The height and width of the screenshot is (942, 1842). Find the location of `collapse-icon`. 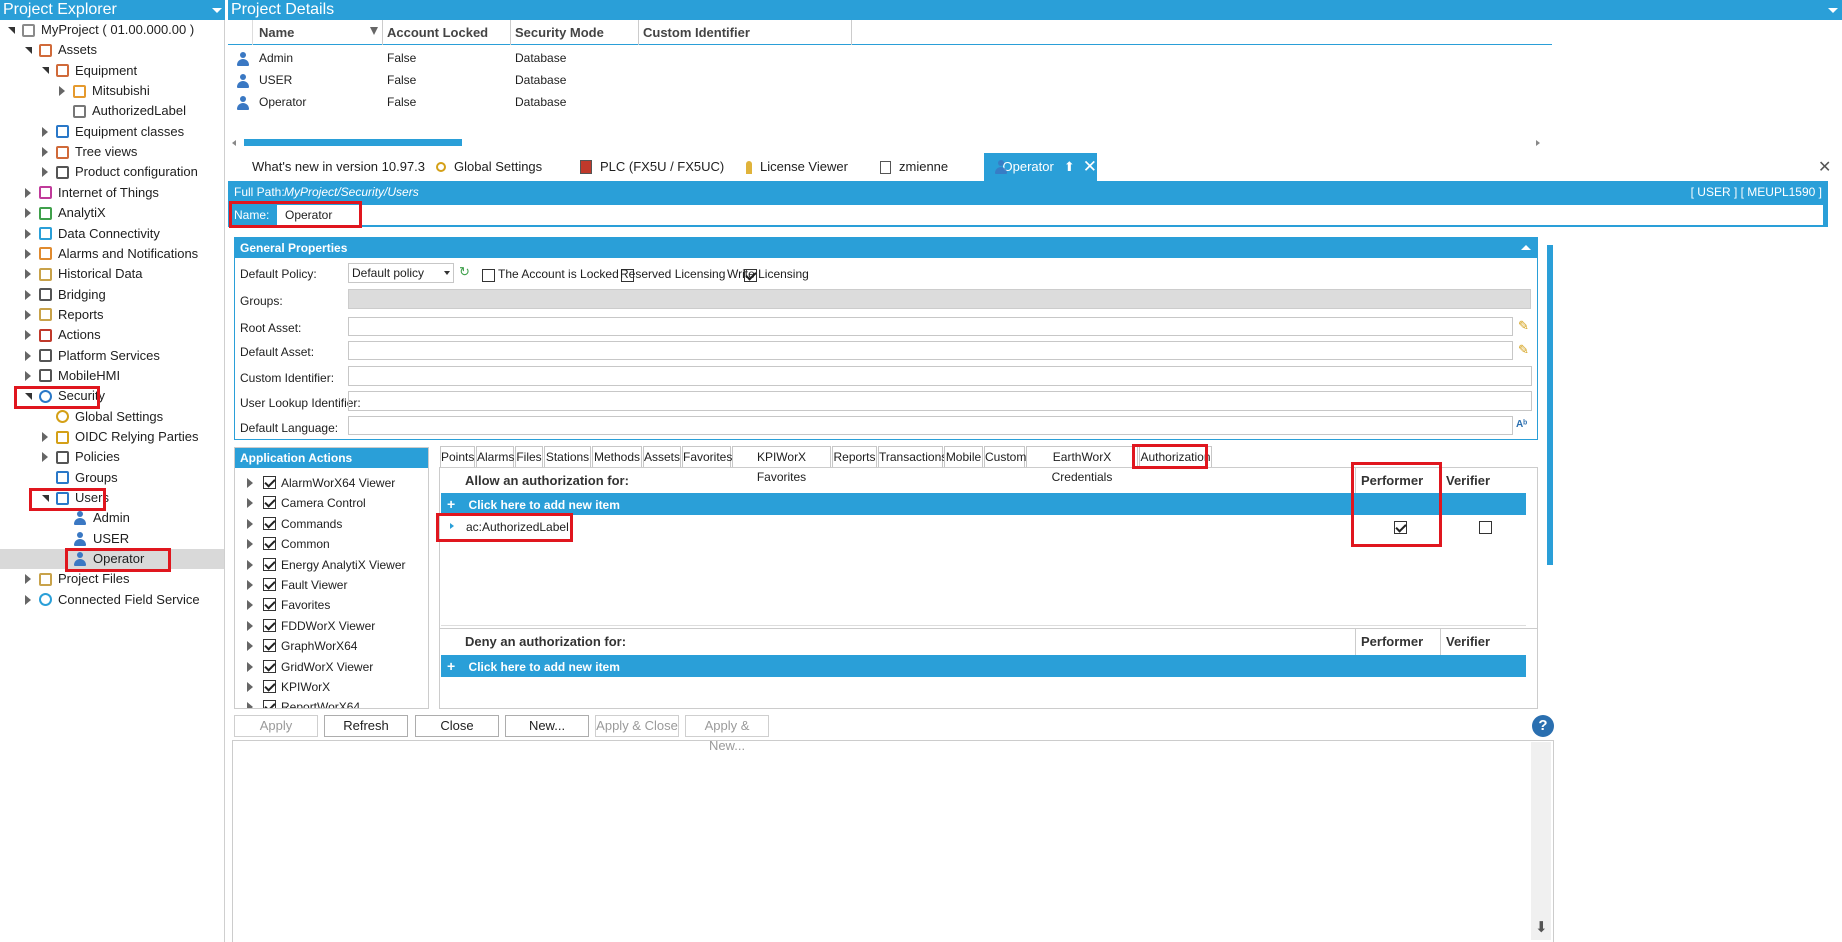

collapse-icon is located at coordinates (1526, 247).